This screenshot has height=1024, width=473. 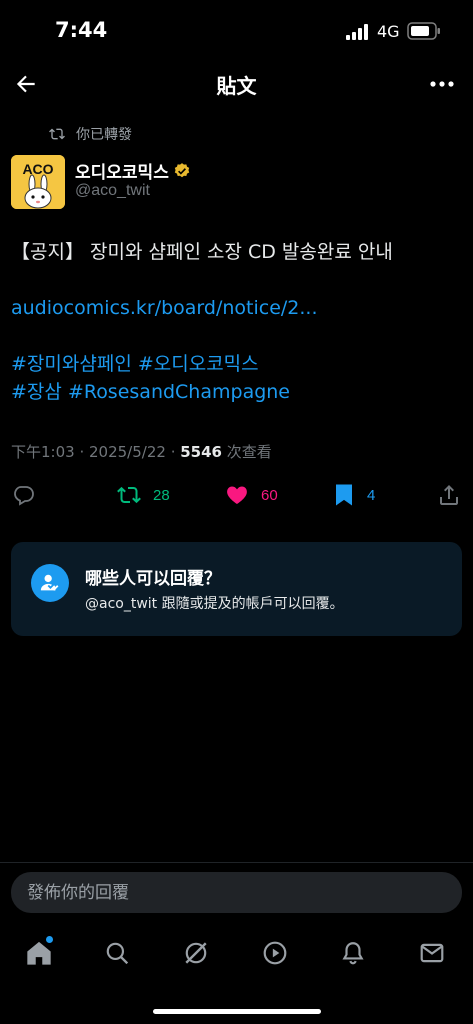 I want to click on bookmark-button: 4, so click(x=354, y=495).